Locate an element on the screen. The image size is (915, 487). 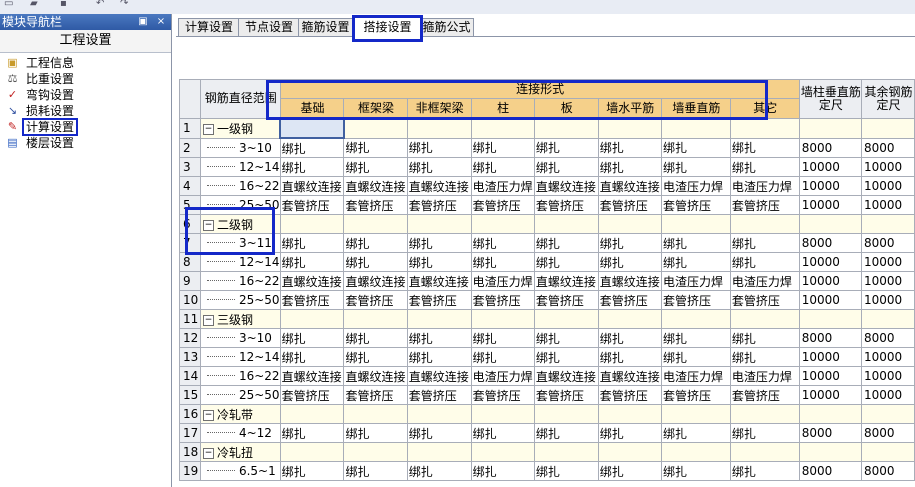
tab-5: 箍筋公式 is located at coordinates (446, 27).